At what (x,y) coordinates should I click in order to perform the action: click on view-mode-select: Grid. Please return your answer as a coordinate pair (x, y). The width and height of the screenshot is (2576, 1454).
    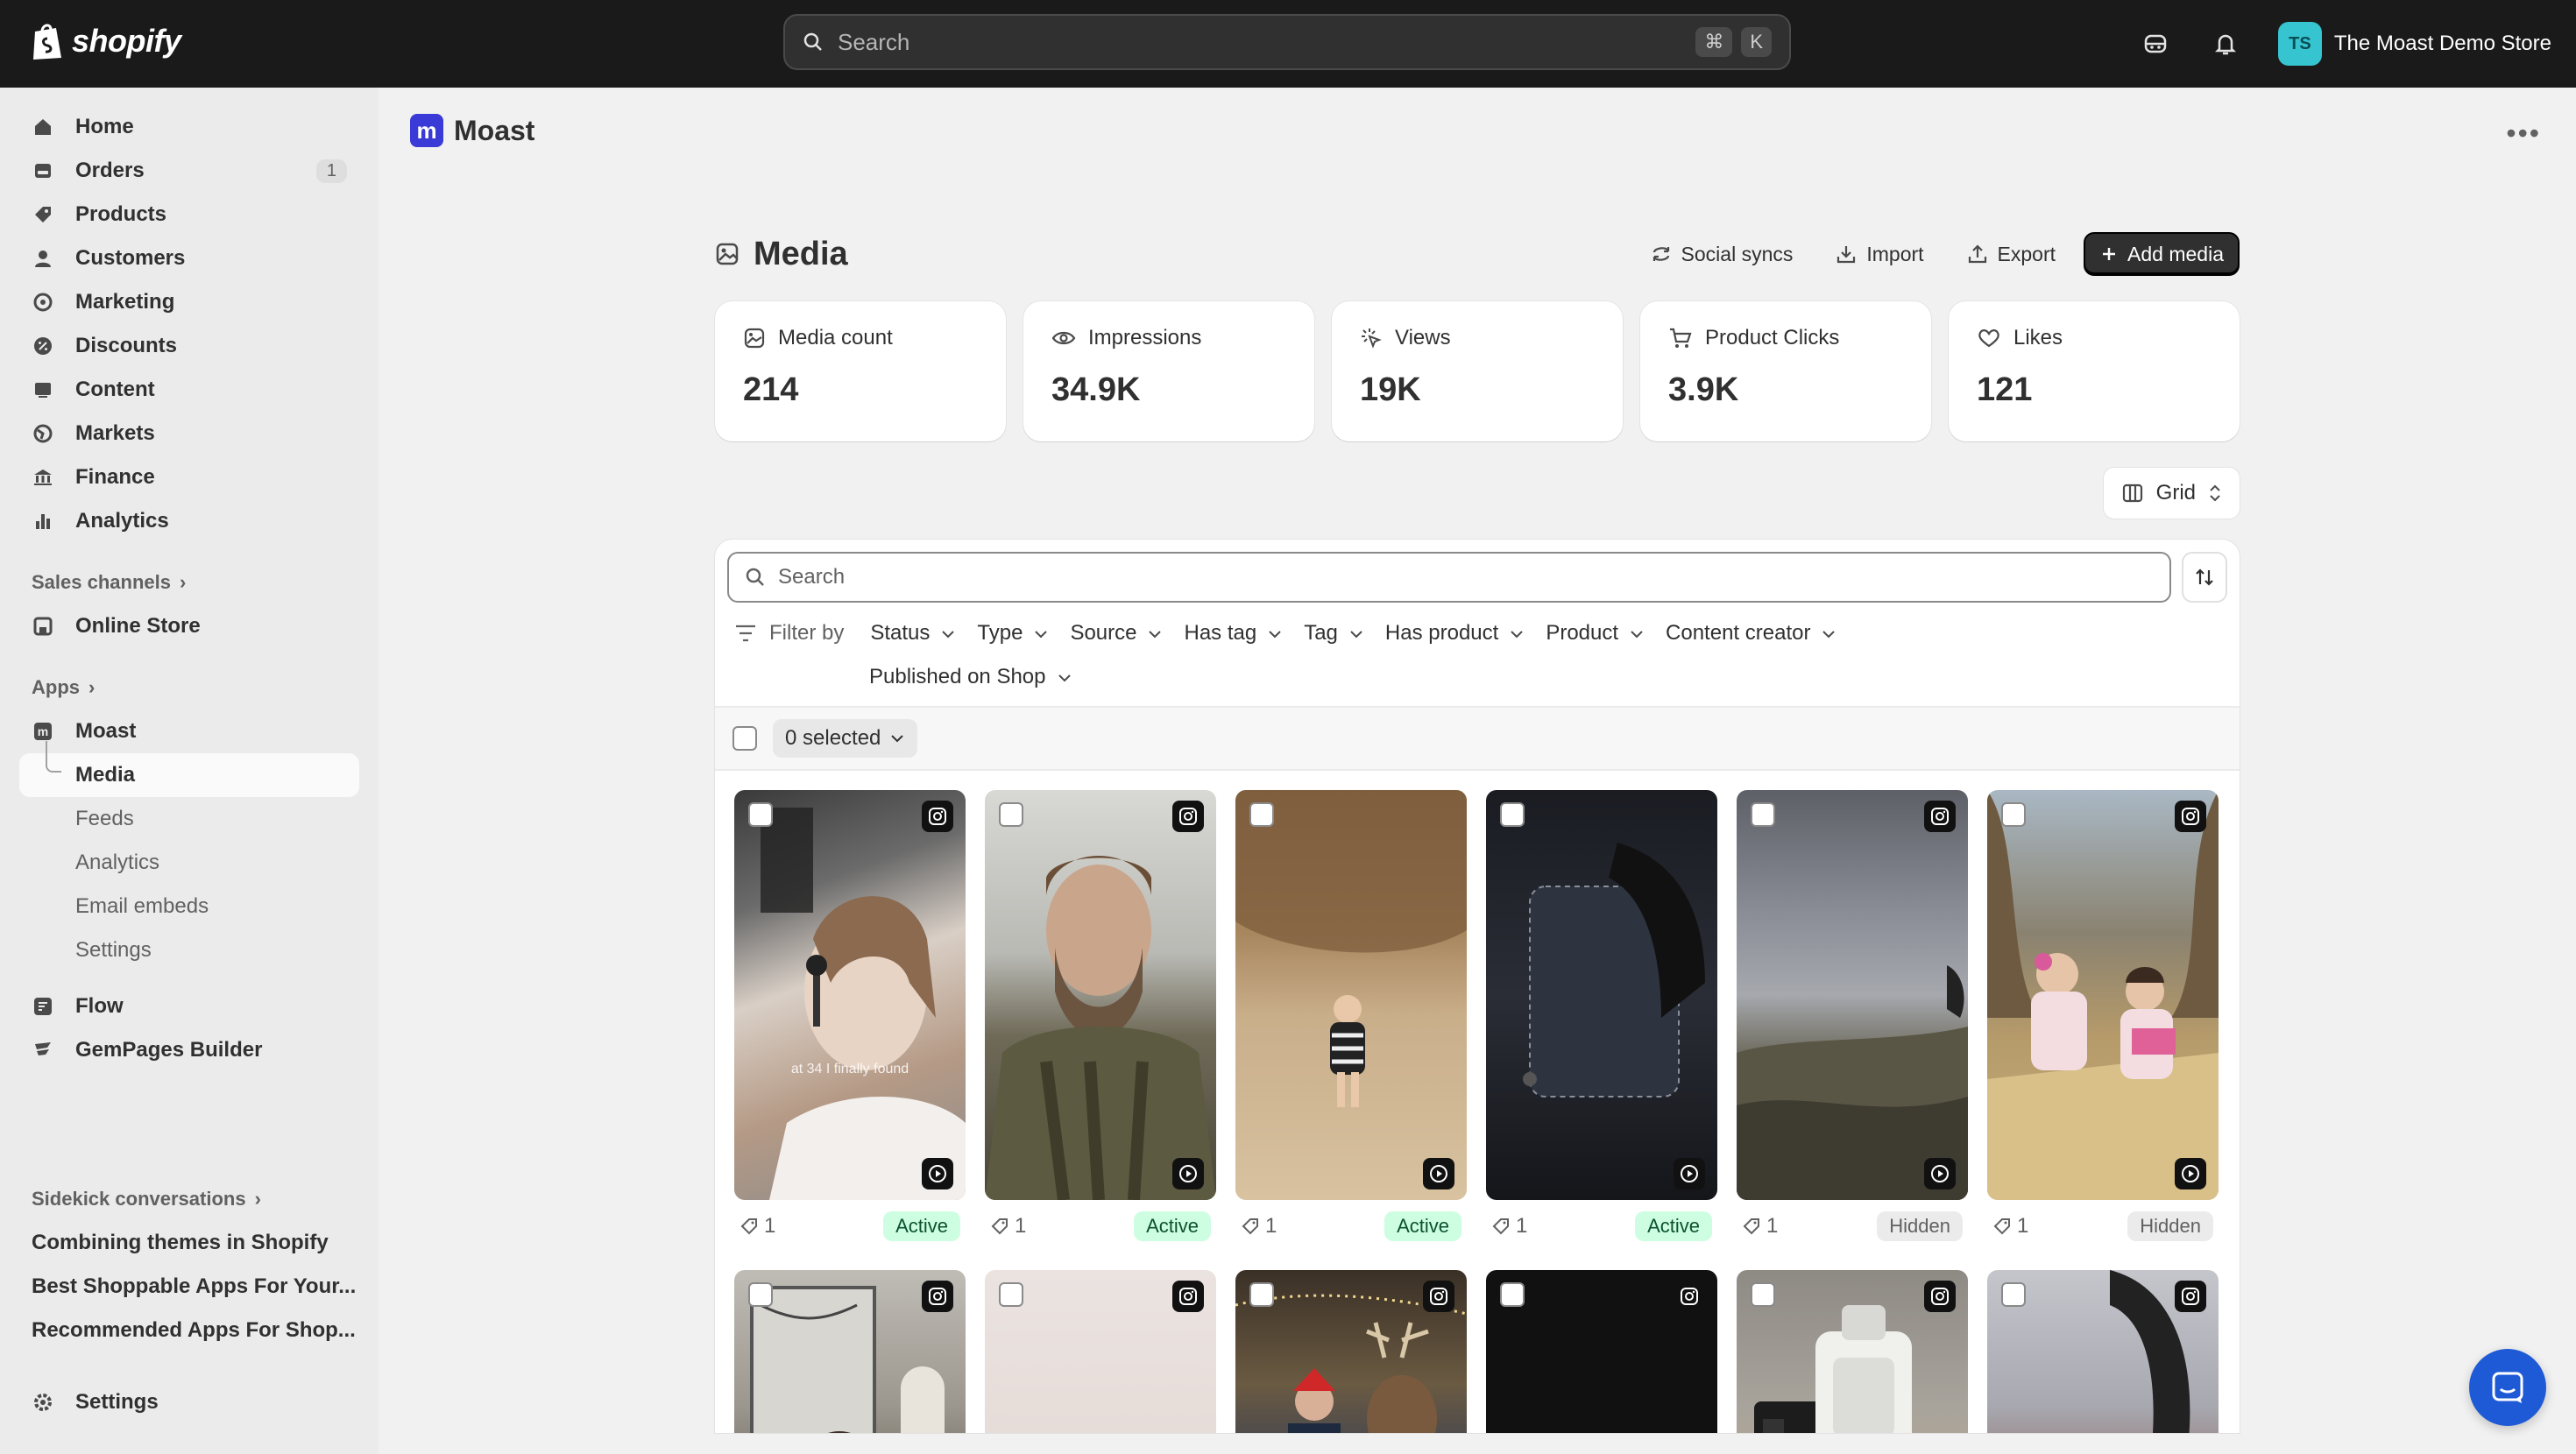
    Looking at the image, I should click on (2171, 493).